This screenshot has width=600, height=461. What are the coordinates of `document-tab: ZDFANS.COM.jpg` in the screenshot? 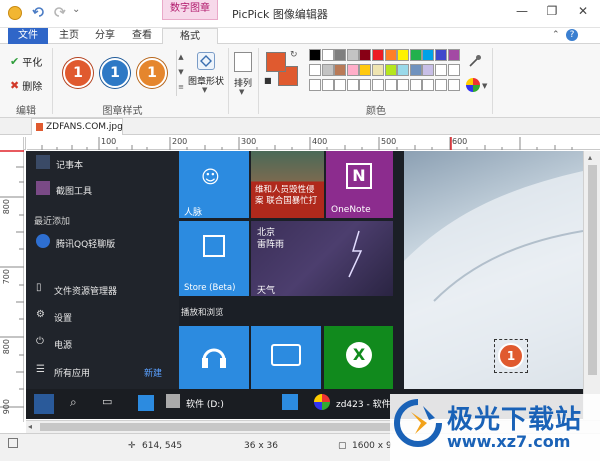 It's located at (77, 126).